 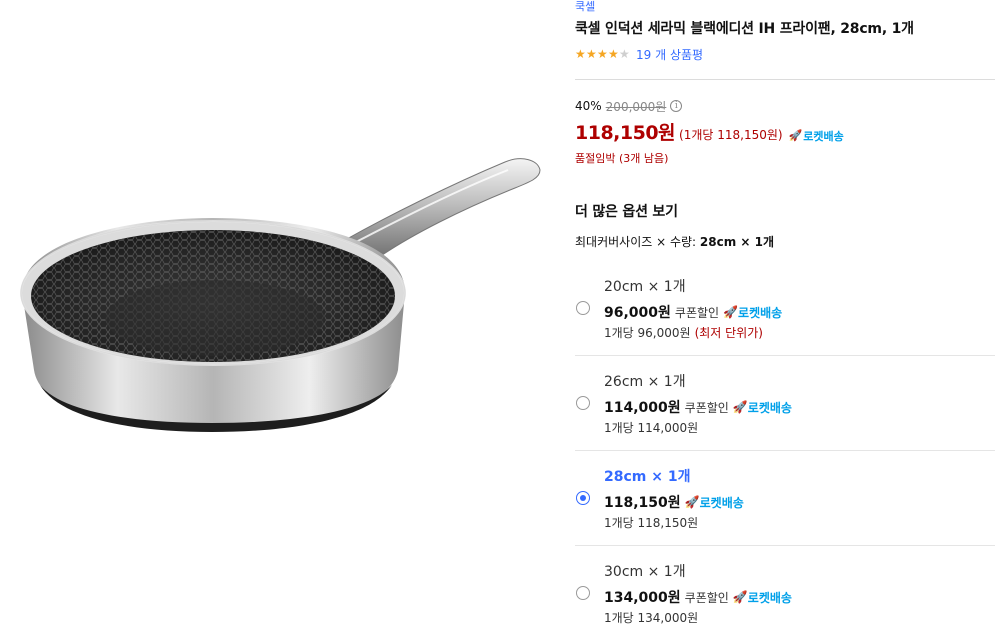 I want to click on rating-row: ★ ★ ★ ★ ★ 19 개 상품평, so click(x=785, y=54).